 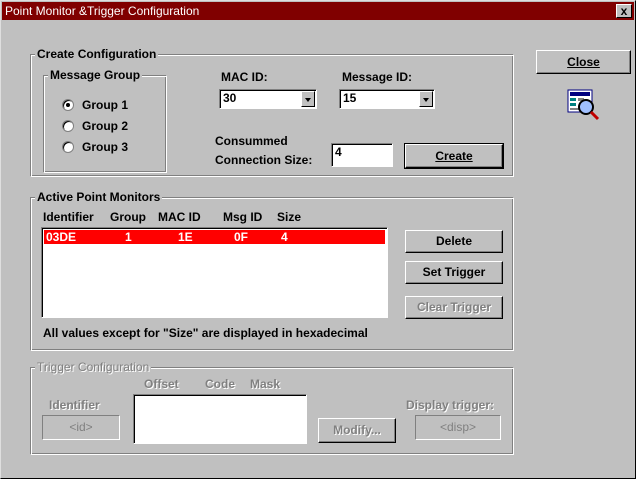 I want to click on mac-id-value: 30, so click(x=230, y=98).